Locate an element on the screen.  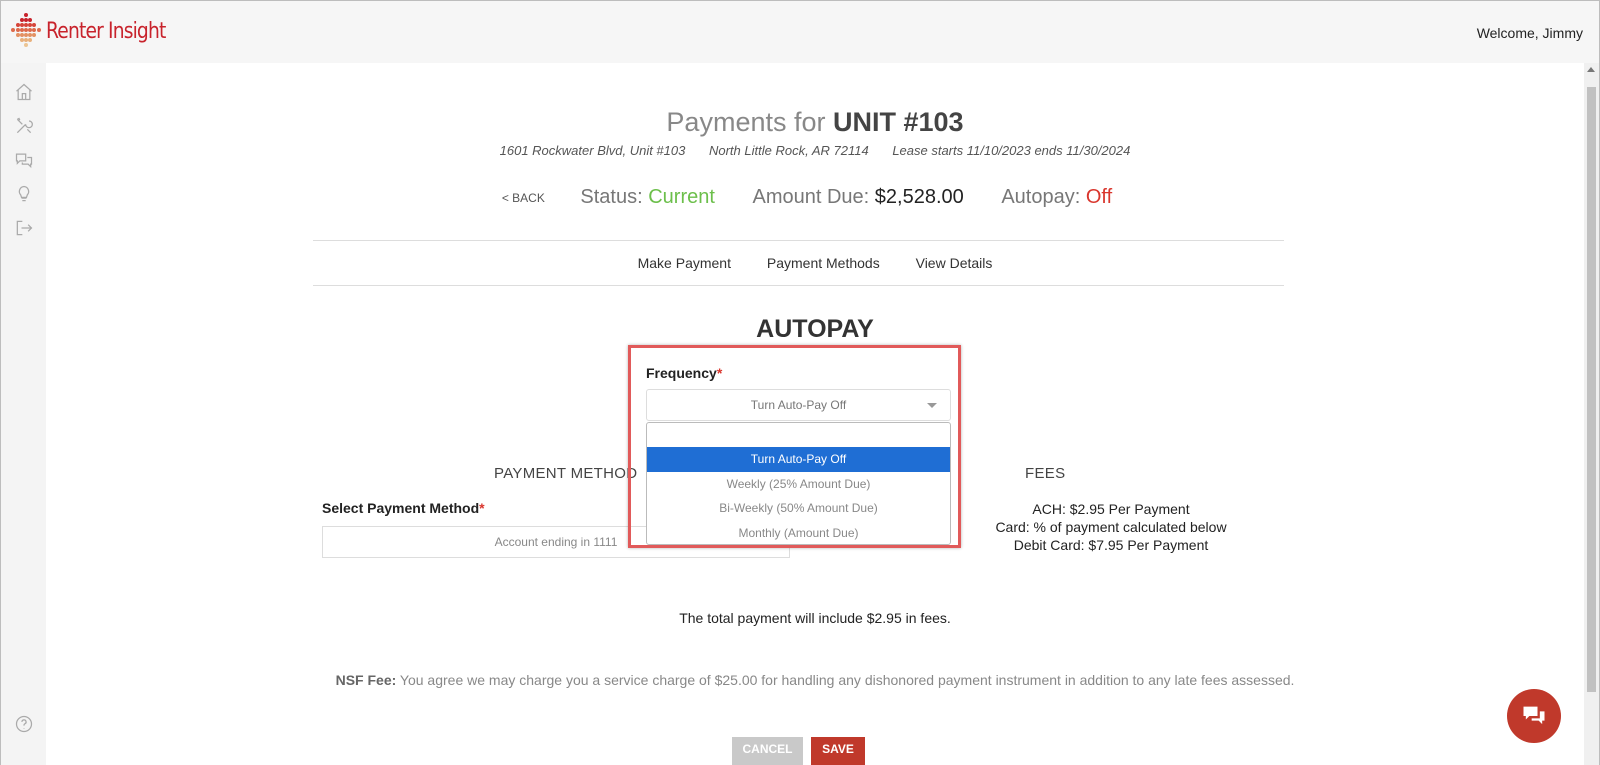
lightbulb-icon is located at coordinates (24, 194).